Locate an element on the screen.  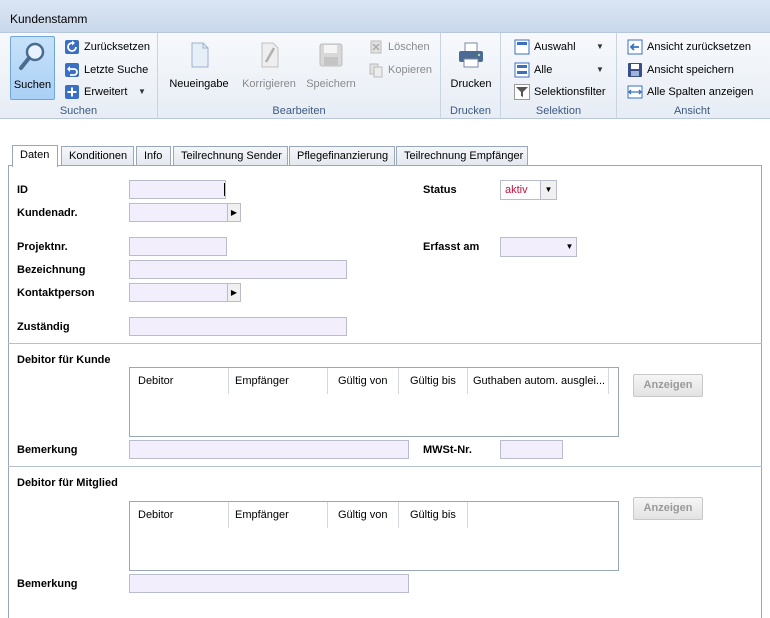
show-all-columns-button: Alle Spalten anzeigen is located at coordinates (696, 92).